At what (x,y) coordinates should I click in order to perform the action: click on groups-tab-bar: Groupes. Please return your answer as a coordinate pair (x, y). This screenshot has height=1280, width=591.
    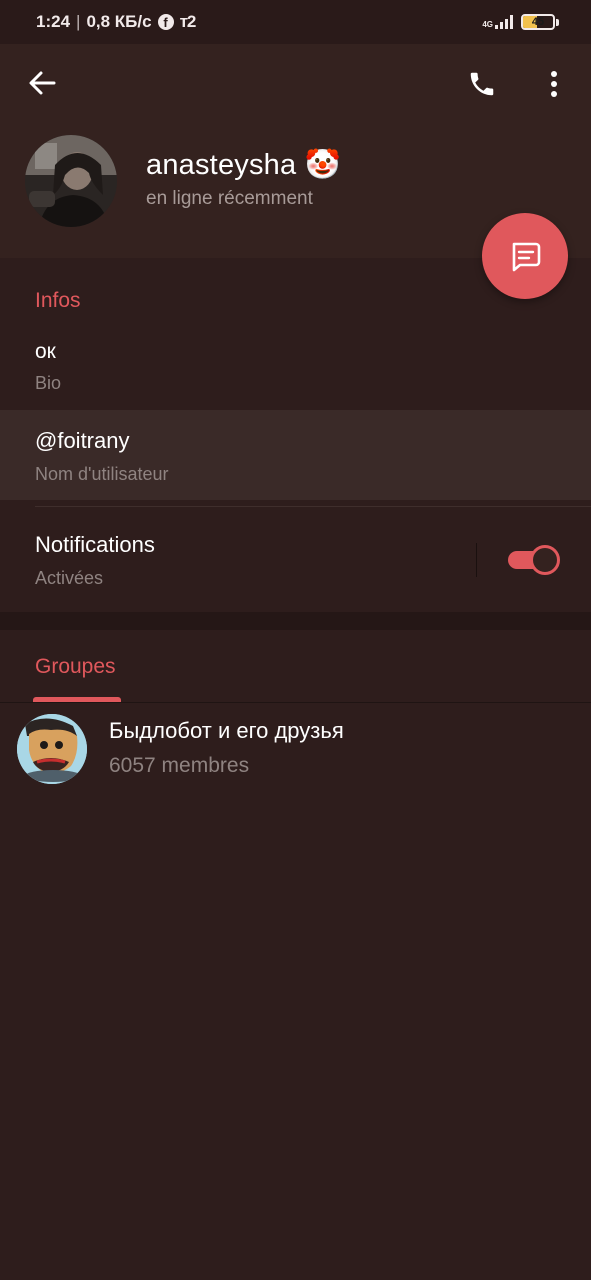
    Looking at the image, I should click on (295, 666).